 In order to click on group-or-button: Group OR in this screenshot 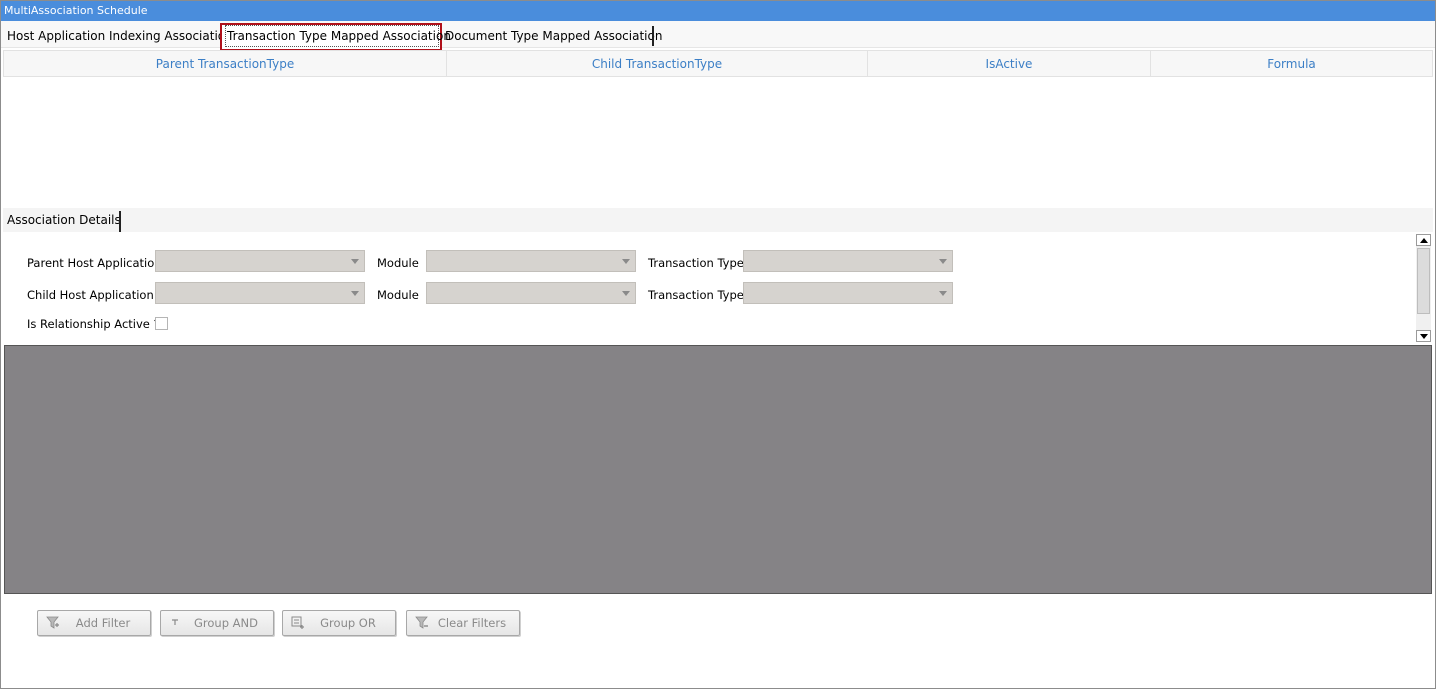, I will do `click(339, 623)`.